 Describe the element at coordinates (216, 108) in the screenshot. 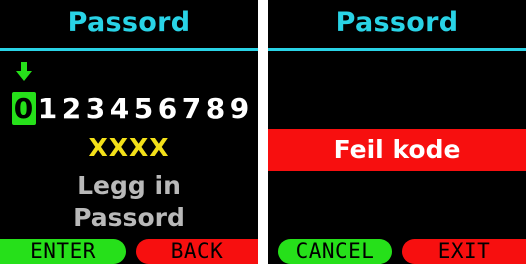

I see `digit-8: 8` at that location.